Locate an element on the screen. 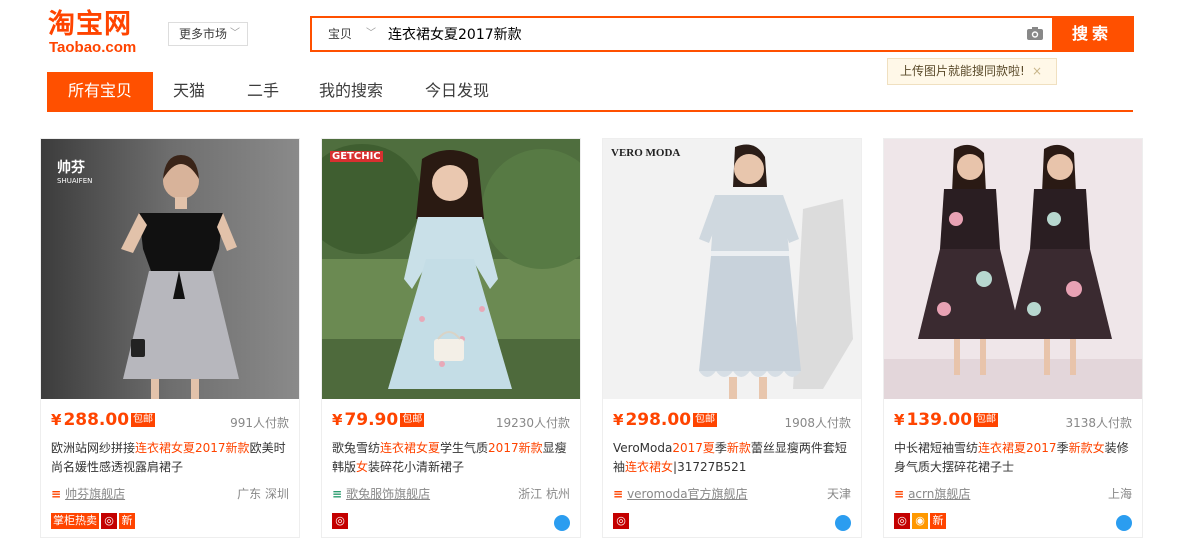  service-badges: ◎ is located at coordinates (622, 522).